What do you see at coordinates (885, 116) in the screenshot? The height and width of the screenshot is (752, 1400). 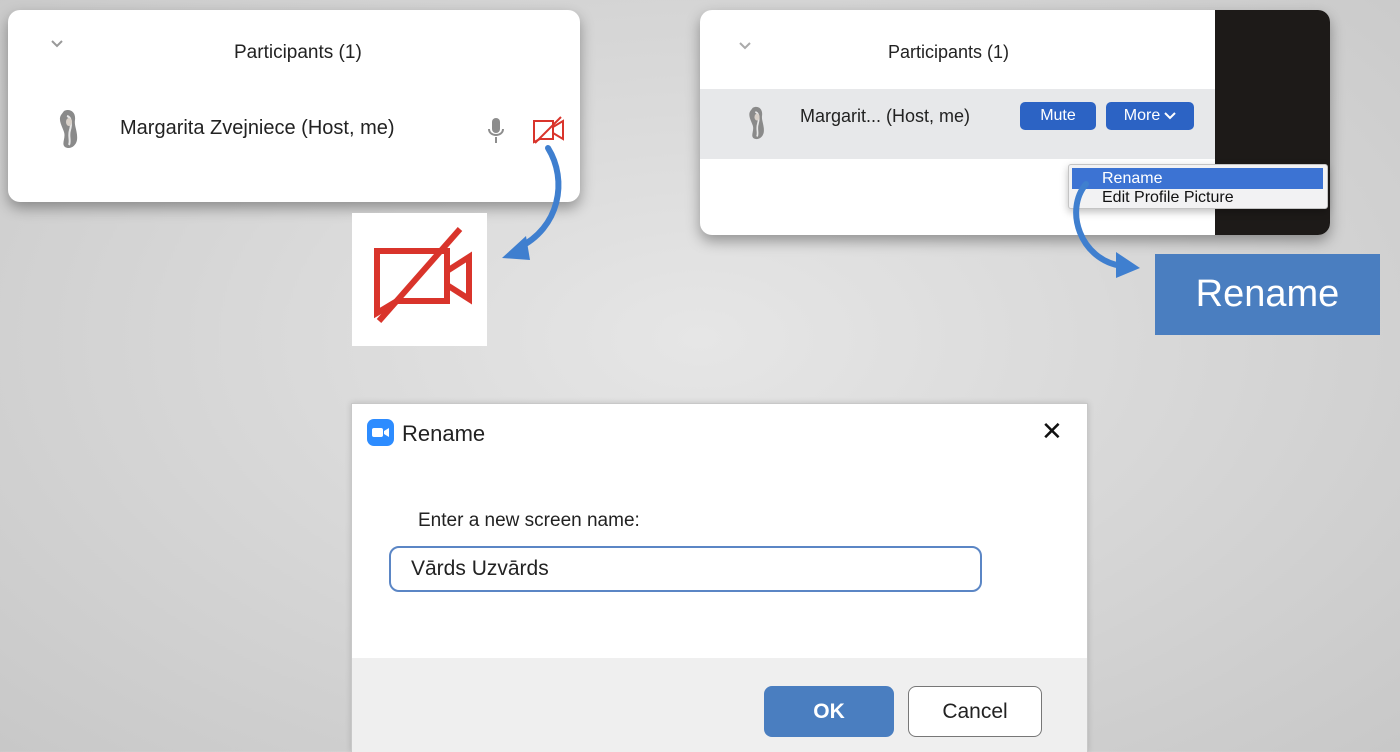 I see `participant-name: Margarit... (Host, me)` at bounding box center [885, 116].